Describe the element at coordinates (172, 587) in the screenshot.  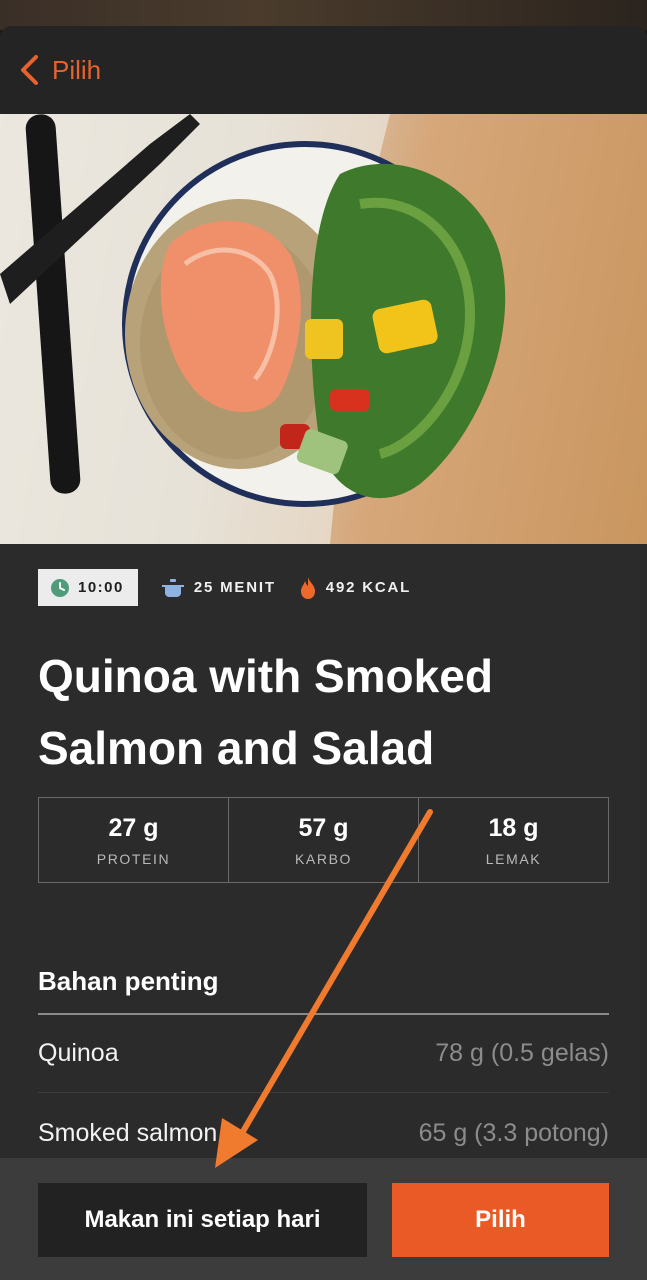
I see `pot-icon` at that location.